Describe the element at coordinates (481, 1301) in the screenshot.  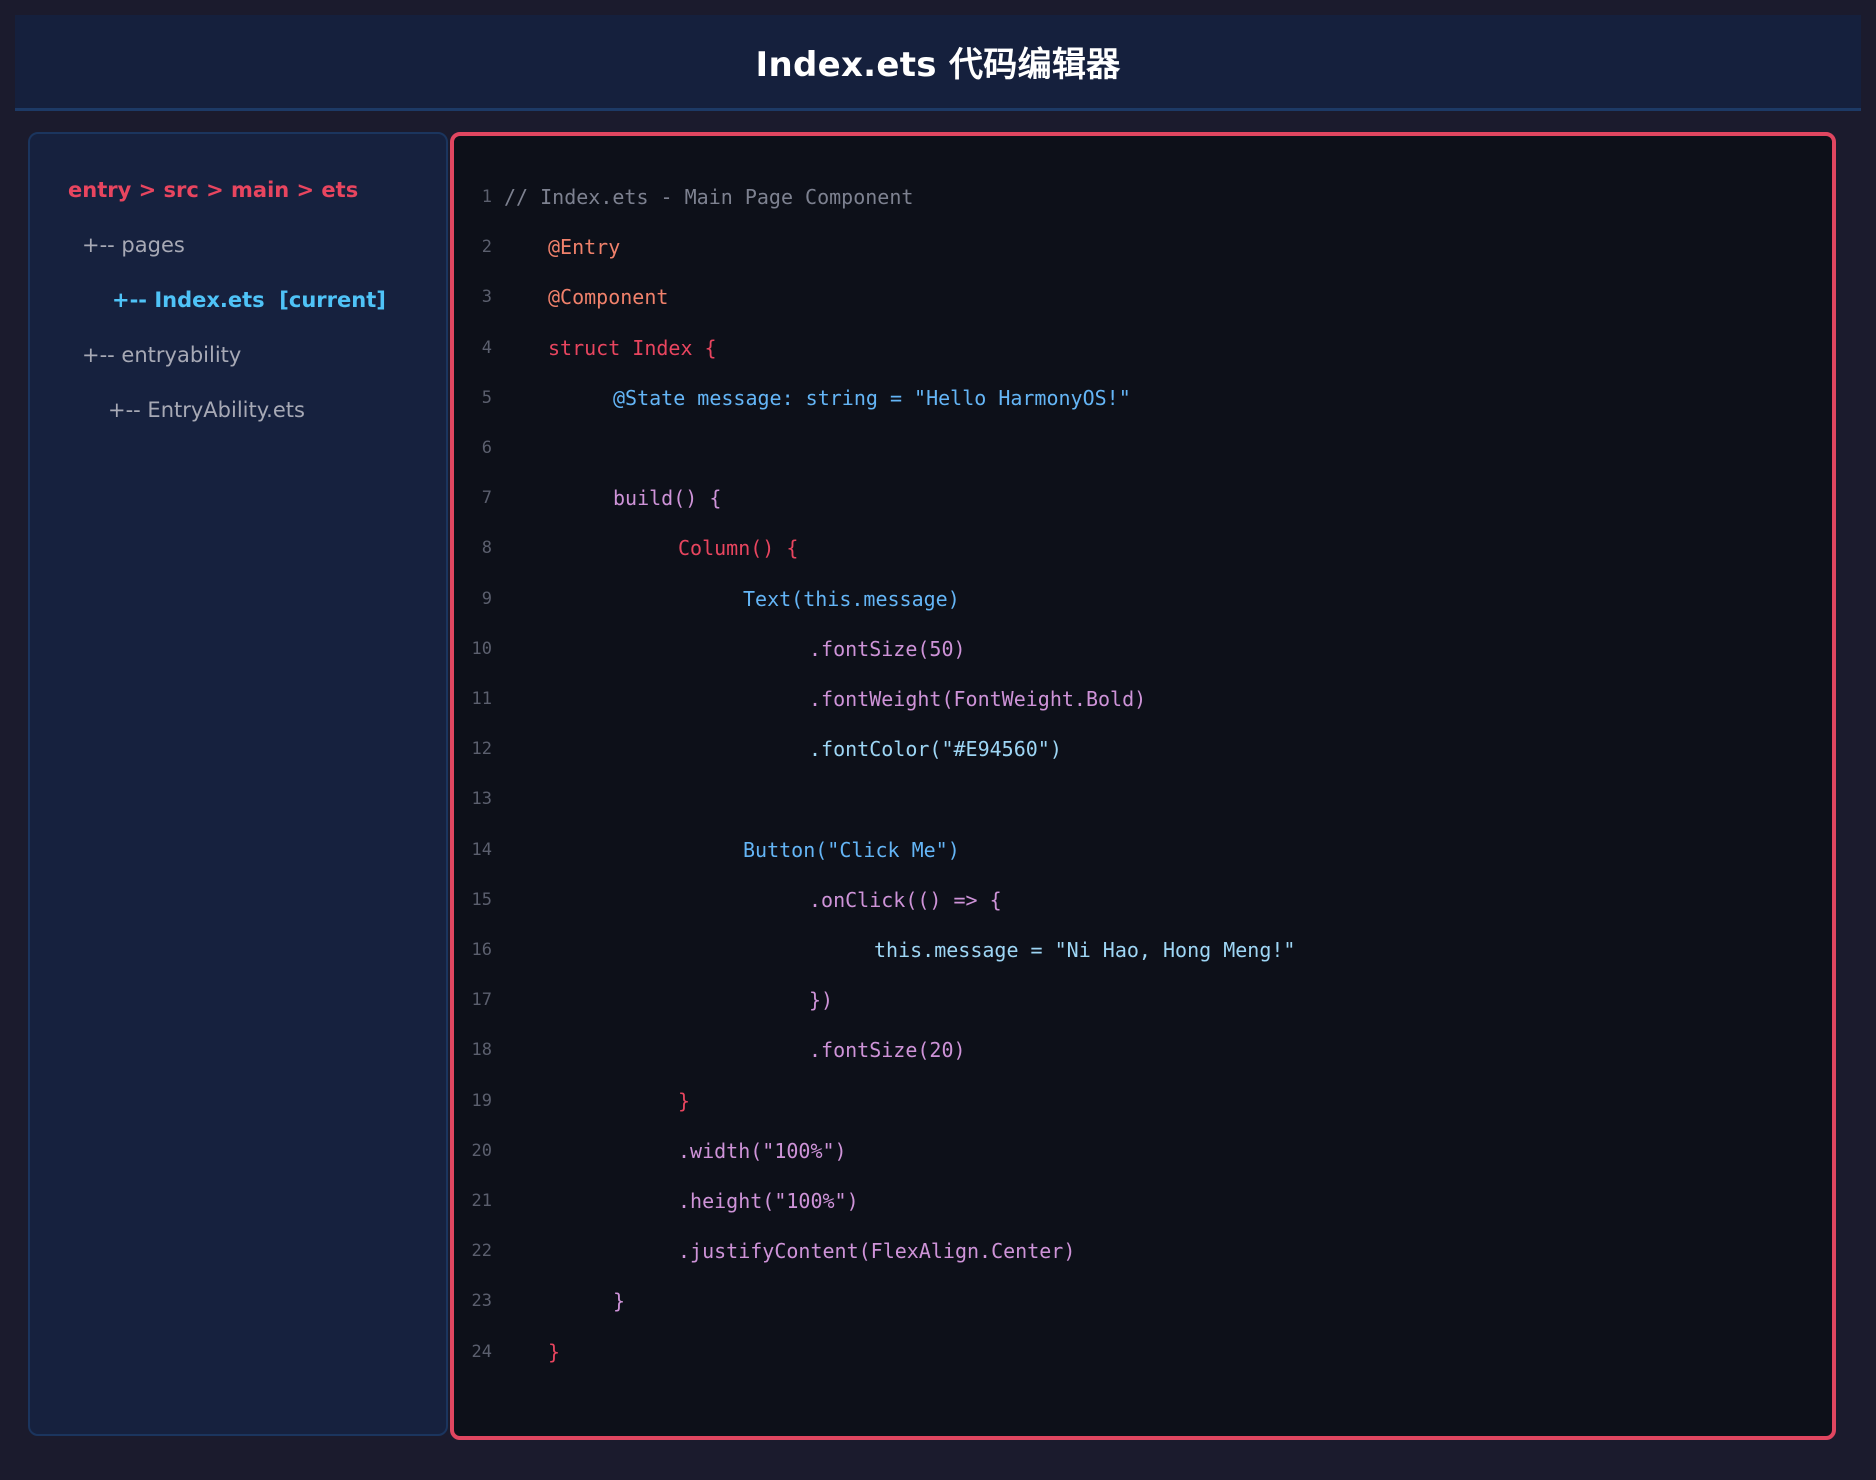
I see `line-number: 23` at that location.